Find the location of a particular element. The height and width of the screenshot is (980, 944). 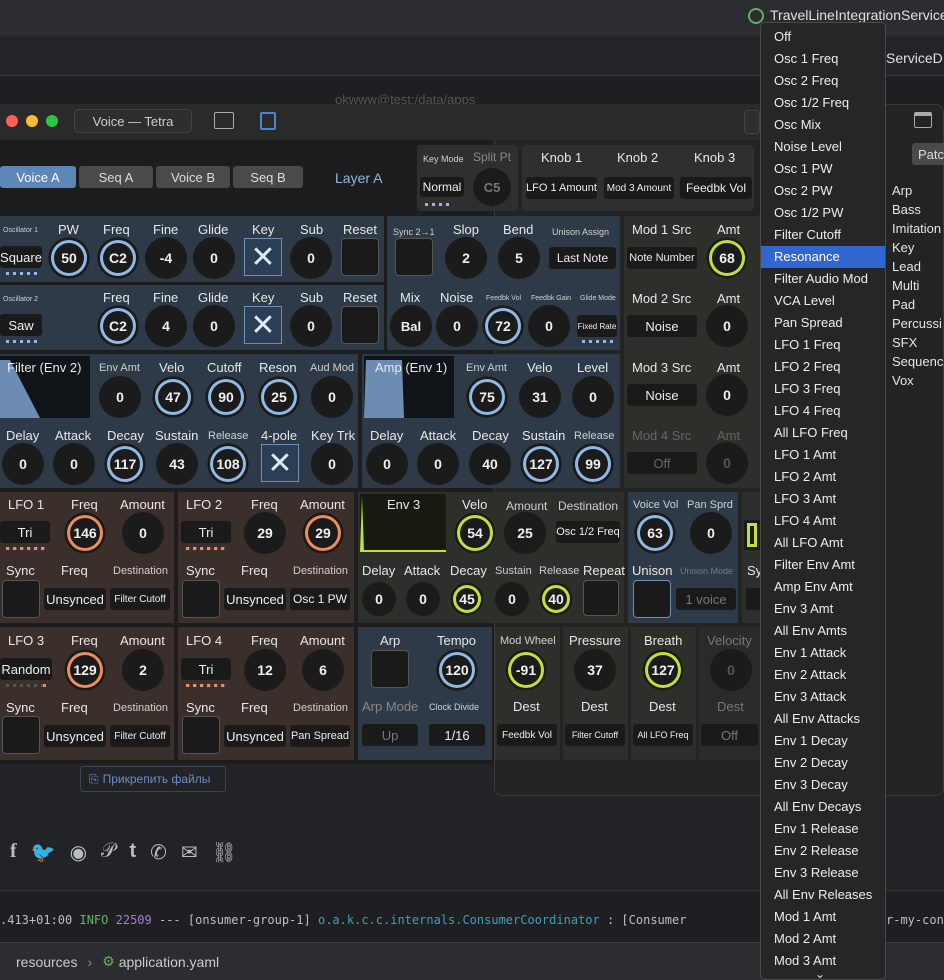

menu-item: Filter Cutoff is located at coordinates (823, 235).